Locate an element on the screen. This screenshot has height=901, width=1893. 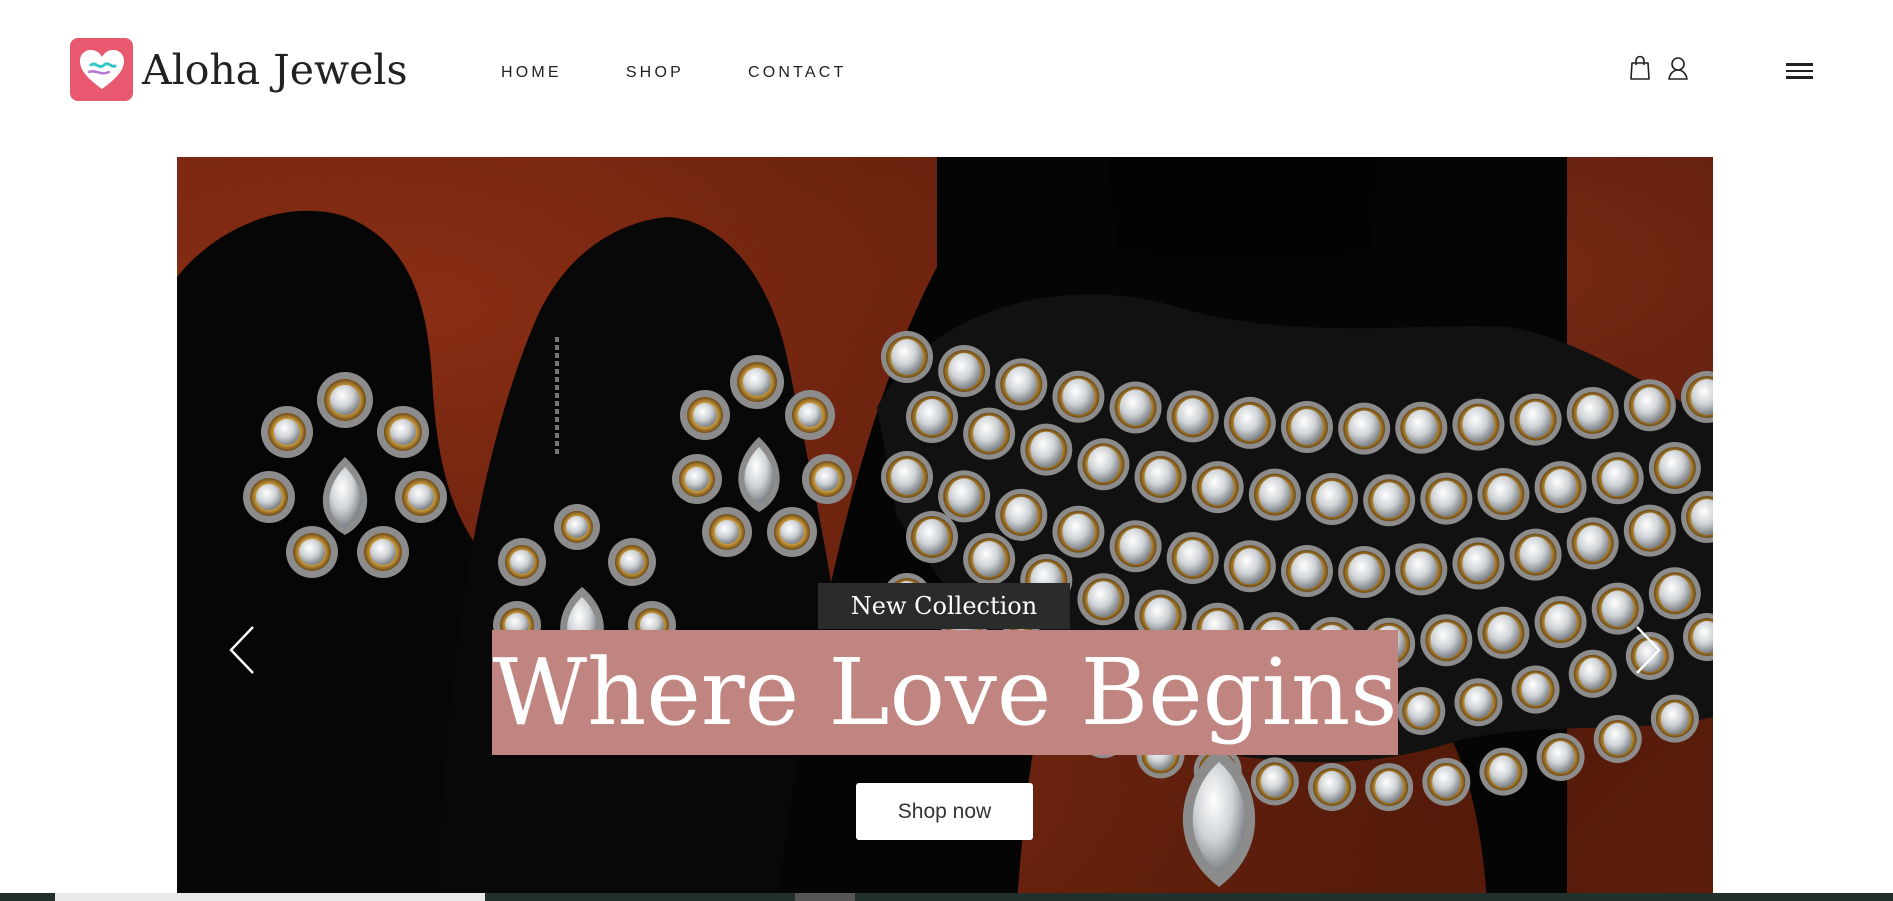
slider-prev-arrow is located at coordinates (242, 652).